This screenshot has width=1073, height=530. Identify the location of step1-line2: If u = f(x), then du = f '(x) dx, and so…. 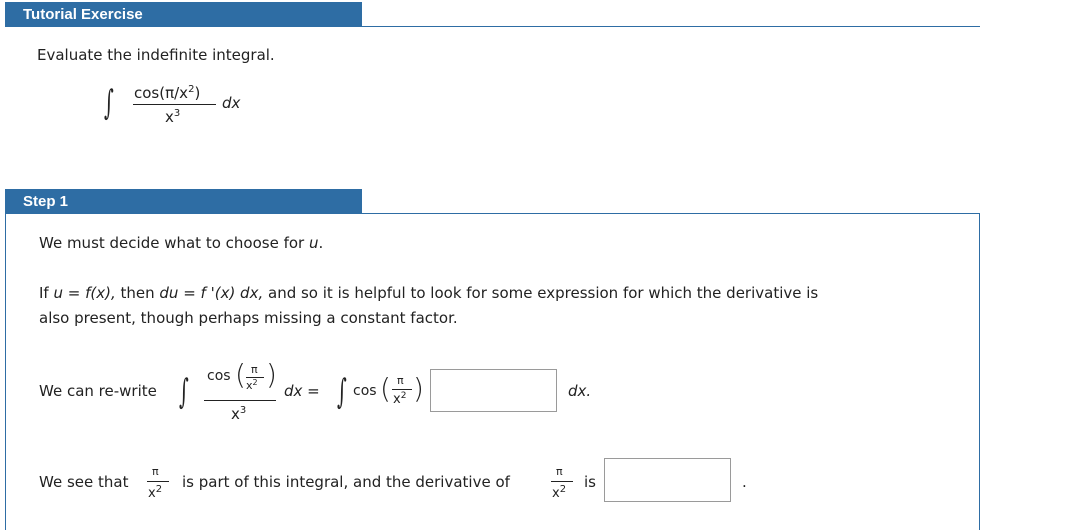
(429, 293).